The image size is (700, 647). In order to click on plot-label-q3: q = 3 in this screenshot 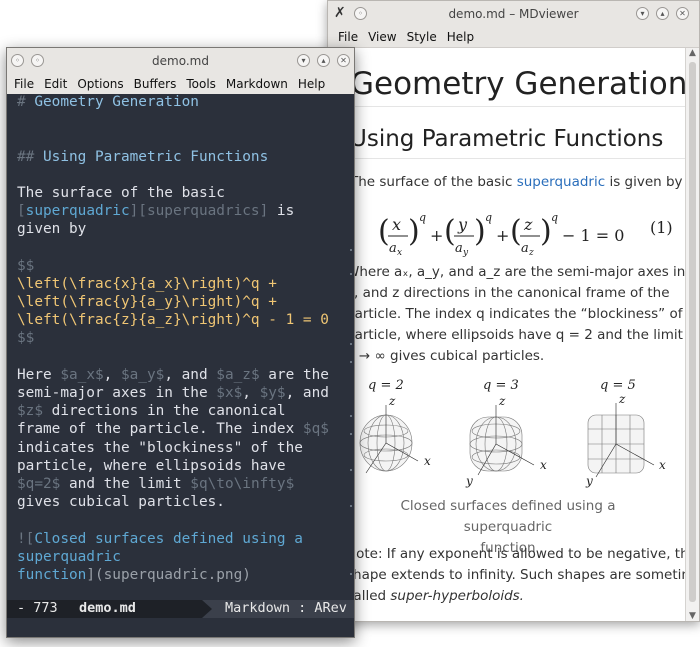, I will do `click(501, 385)`.